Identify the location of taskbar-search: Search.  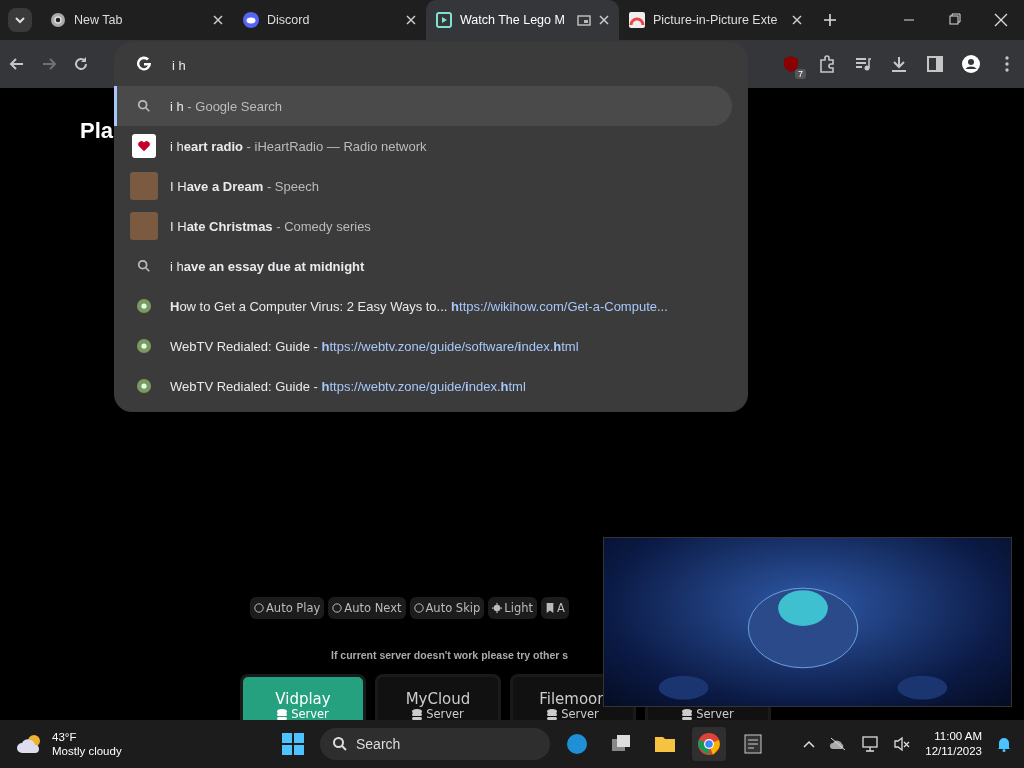
(435, 744).